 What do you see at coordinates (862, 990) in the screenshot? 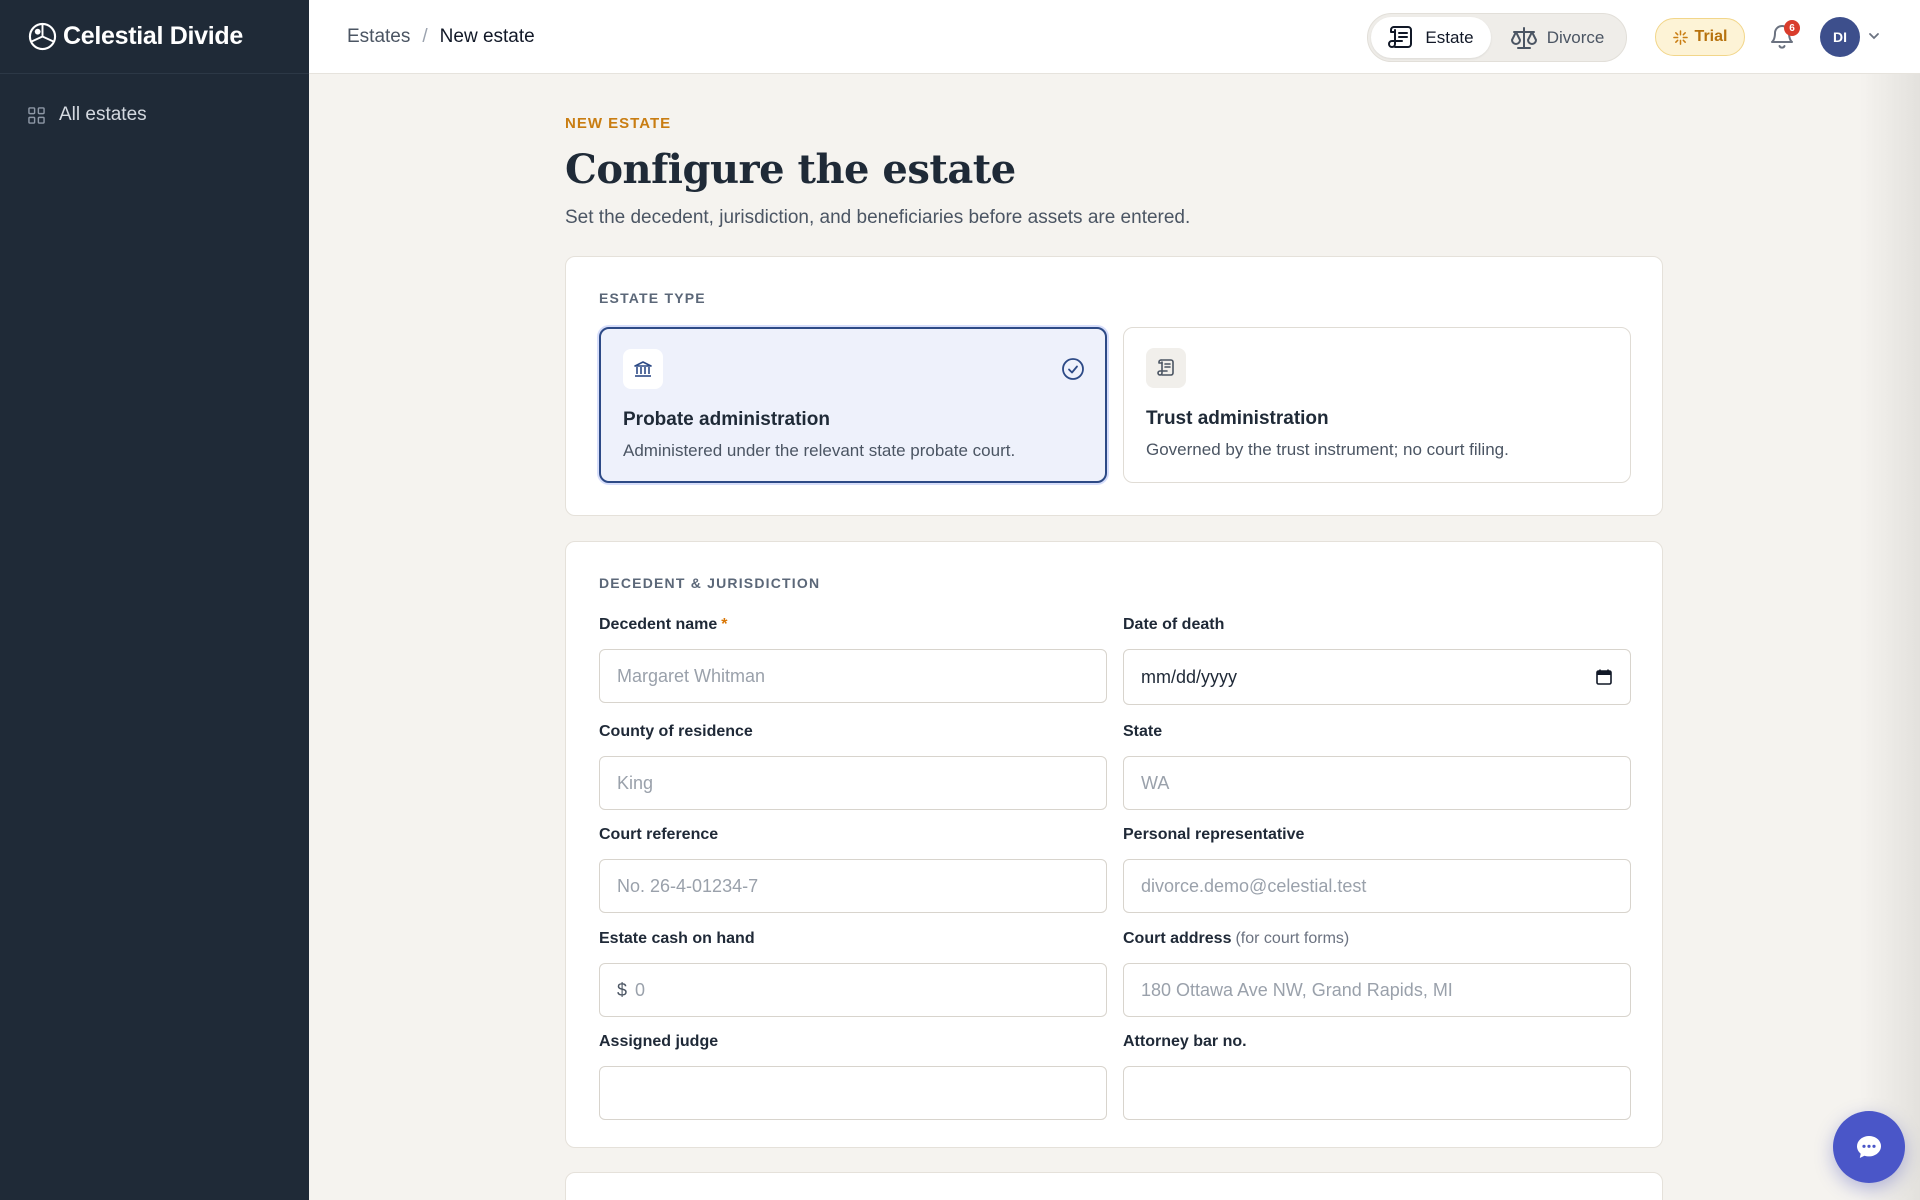
I see `cash-on-hand-input` at bounding box center [862, 990].